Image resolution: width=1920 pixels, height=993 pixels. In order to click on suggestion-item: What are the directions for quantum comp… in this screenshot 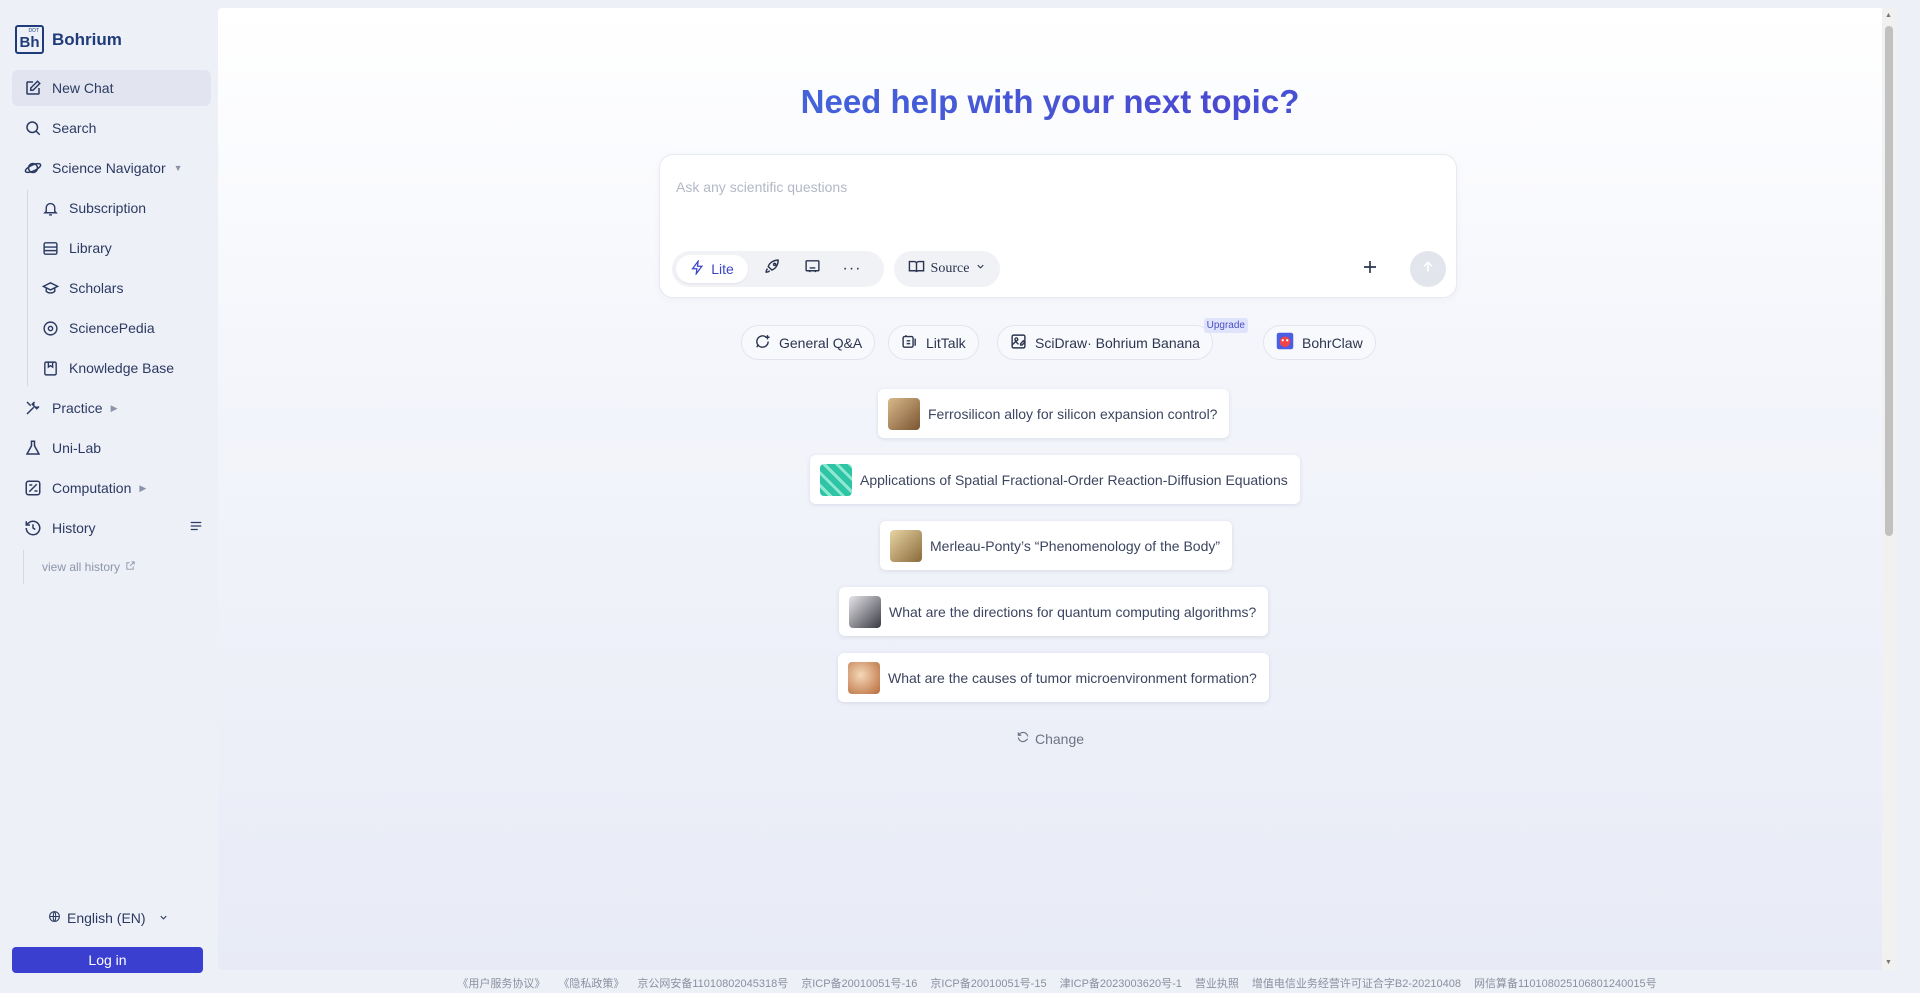, I will do `click(1054, 611)`.